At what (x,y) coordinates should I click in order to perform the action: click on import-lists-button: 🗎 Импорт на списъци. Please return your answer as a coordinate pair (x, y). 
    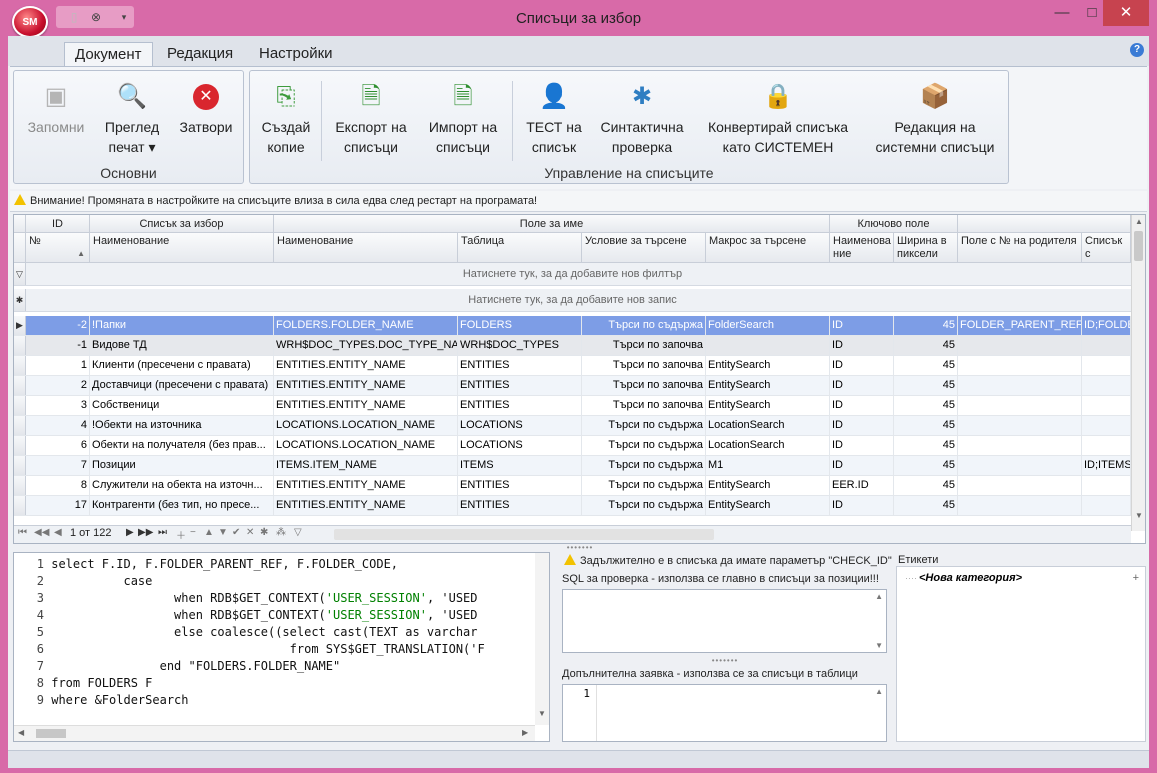
    Looking at the image, I should click on (463, 119).